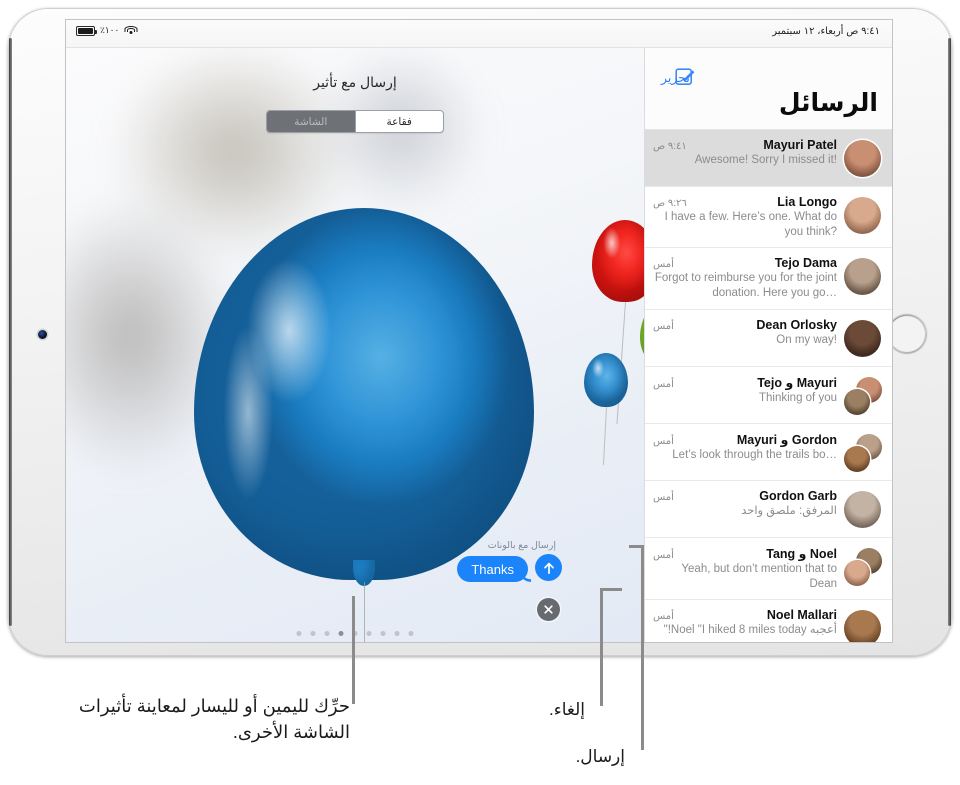 The width and height of the screenshot is (960, 785). What do you see at coordinates (611, 589) in the screenshot?
I see `leader-line-cancel-h` at bounding box center [611, 589].